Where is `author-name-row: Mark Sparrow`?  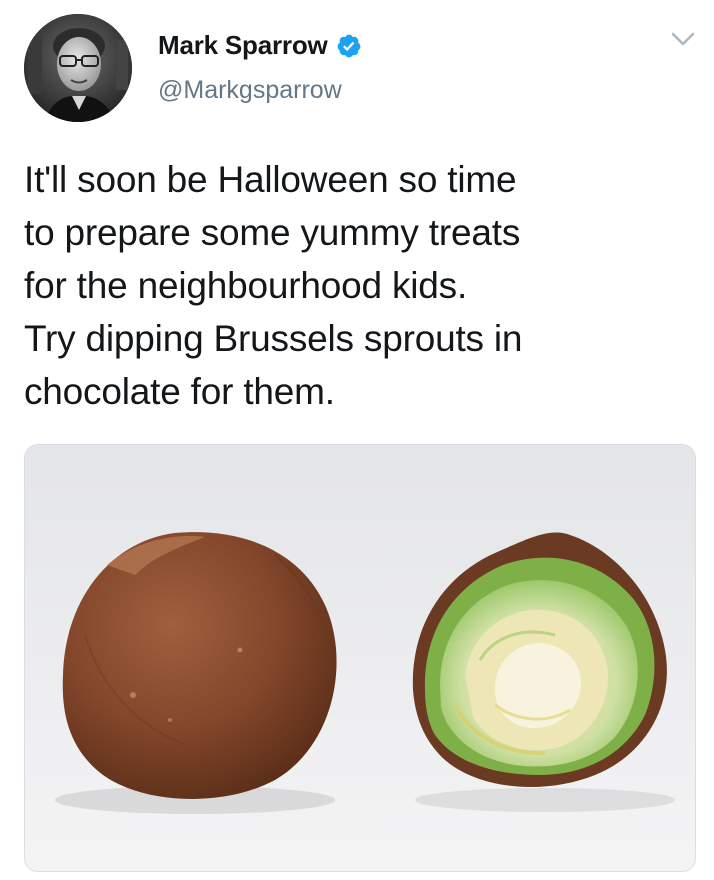
author-name-row: Mark Sparrow is located at coordinates (260, 45).